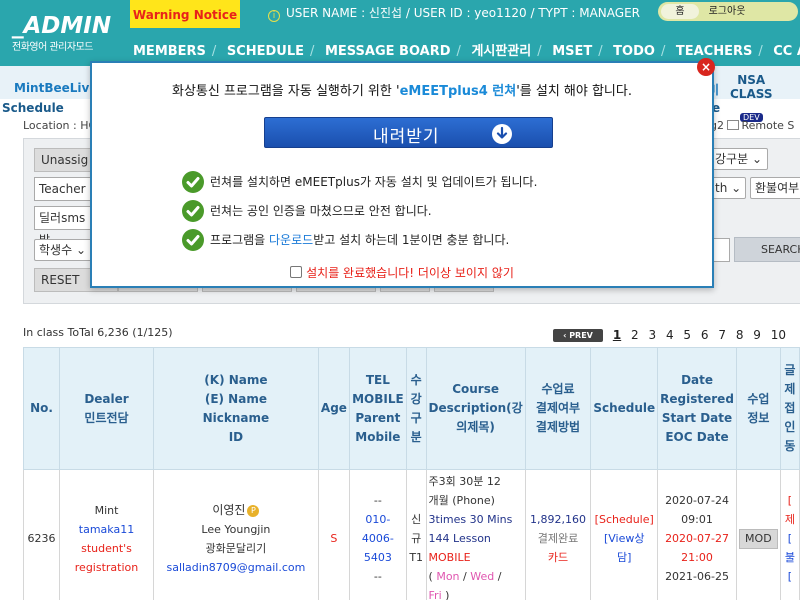 This screenshot has height=600, width=800. I want to click on launcher-name: eMEETplus4 런쳐, so click(458, 91).